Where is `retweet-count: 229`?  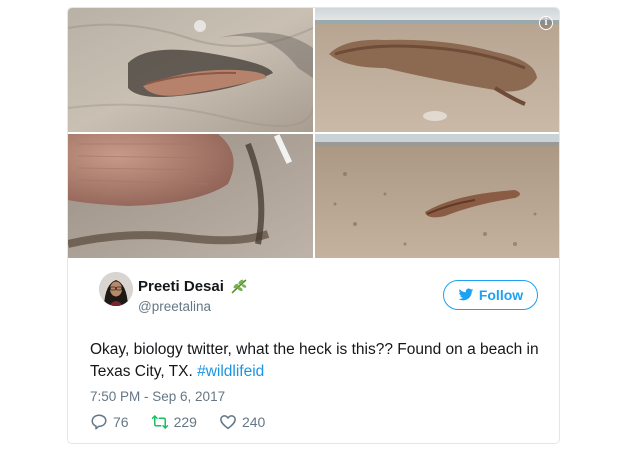 retweet-count: 229 is located at coordinates (185, 422).